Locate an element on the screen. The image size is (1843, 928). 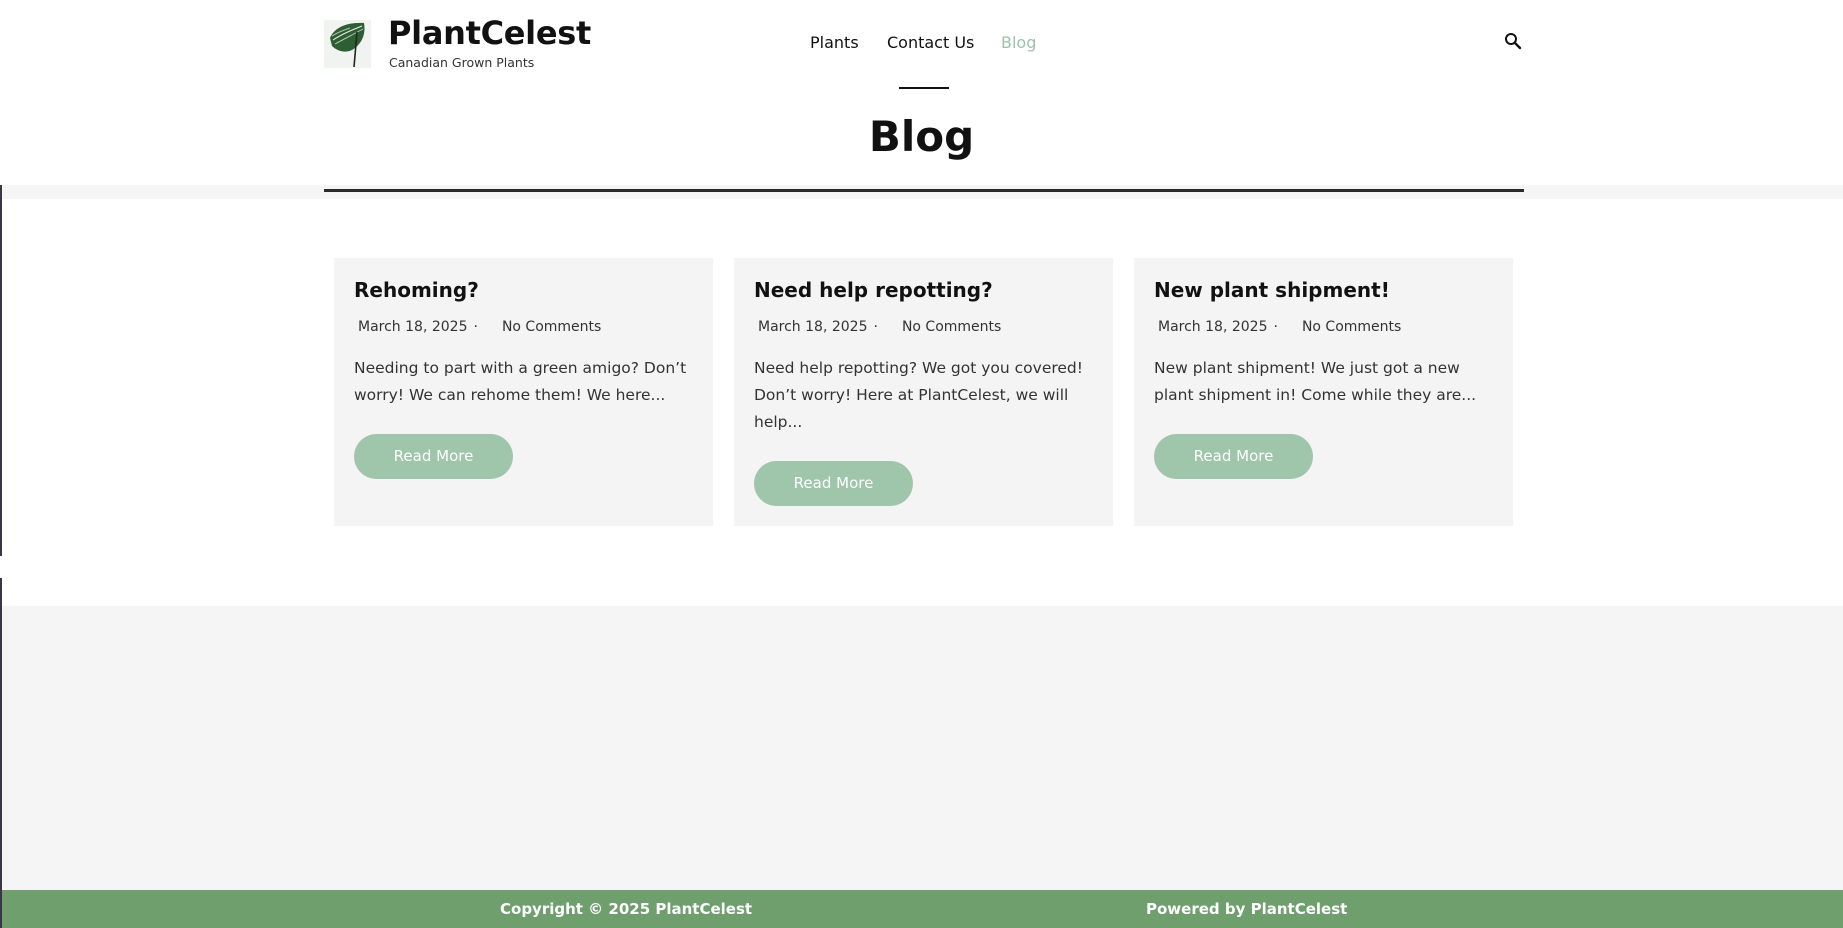
site-title: PlantCelest is located at coordinates (489, 33).